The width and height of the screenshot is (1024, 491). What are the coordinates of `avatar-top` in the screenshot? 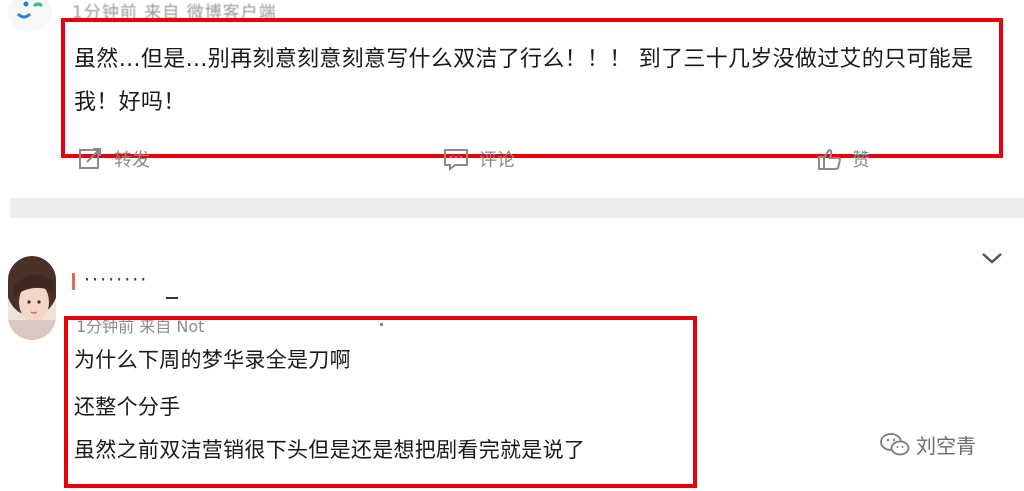 It's located at (30, 16).